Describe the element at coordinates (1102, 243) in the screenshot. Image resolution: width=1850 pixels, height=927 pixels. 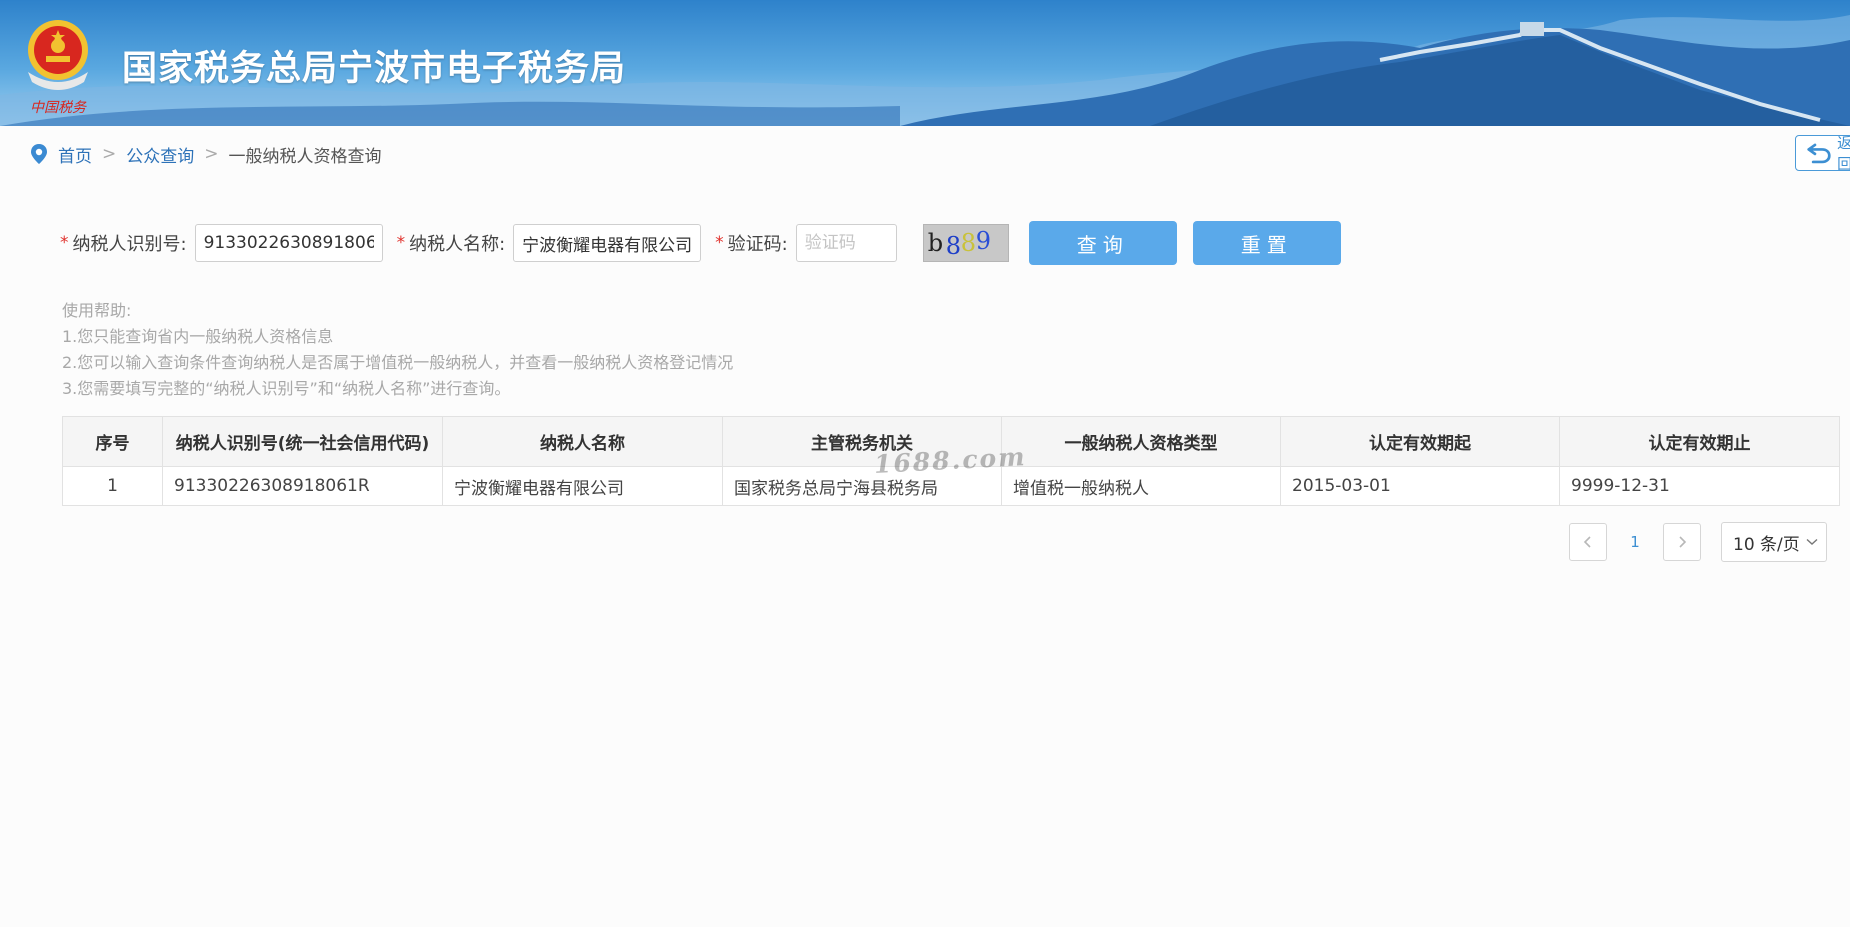
I see `query-button: 查询` at that location.